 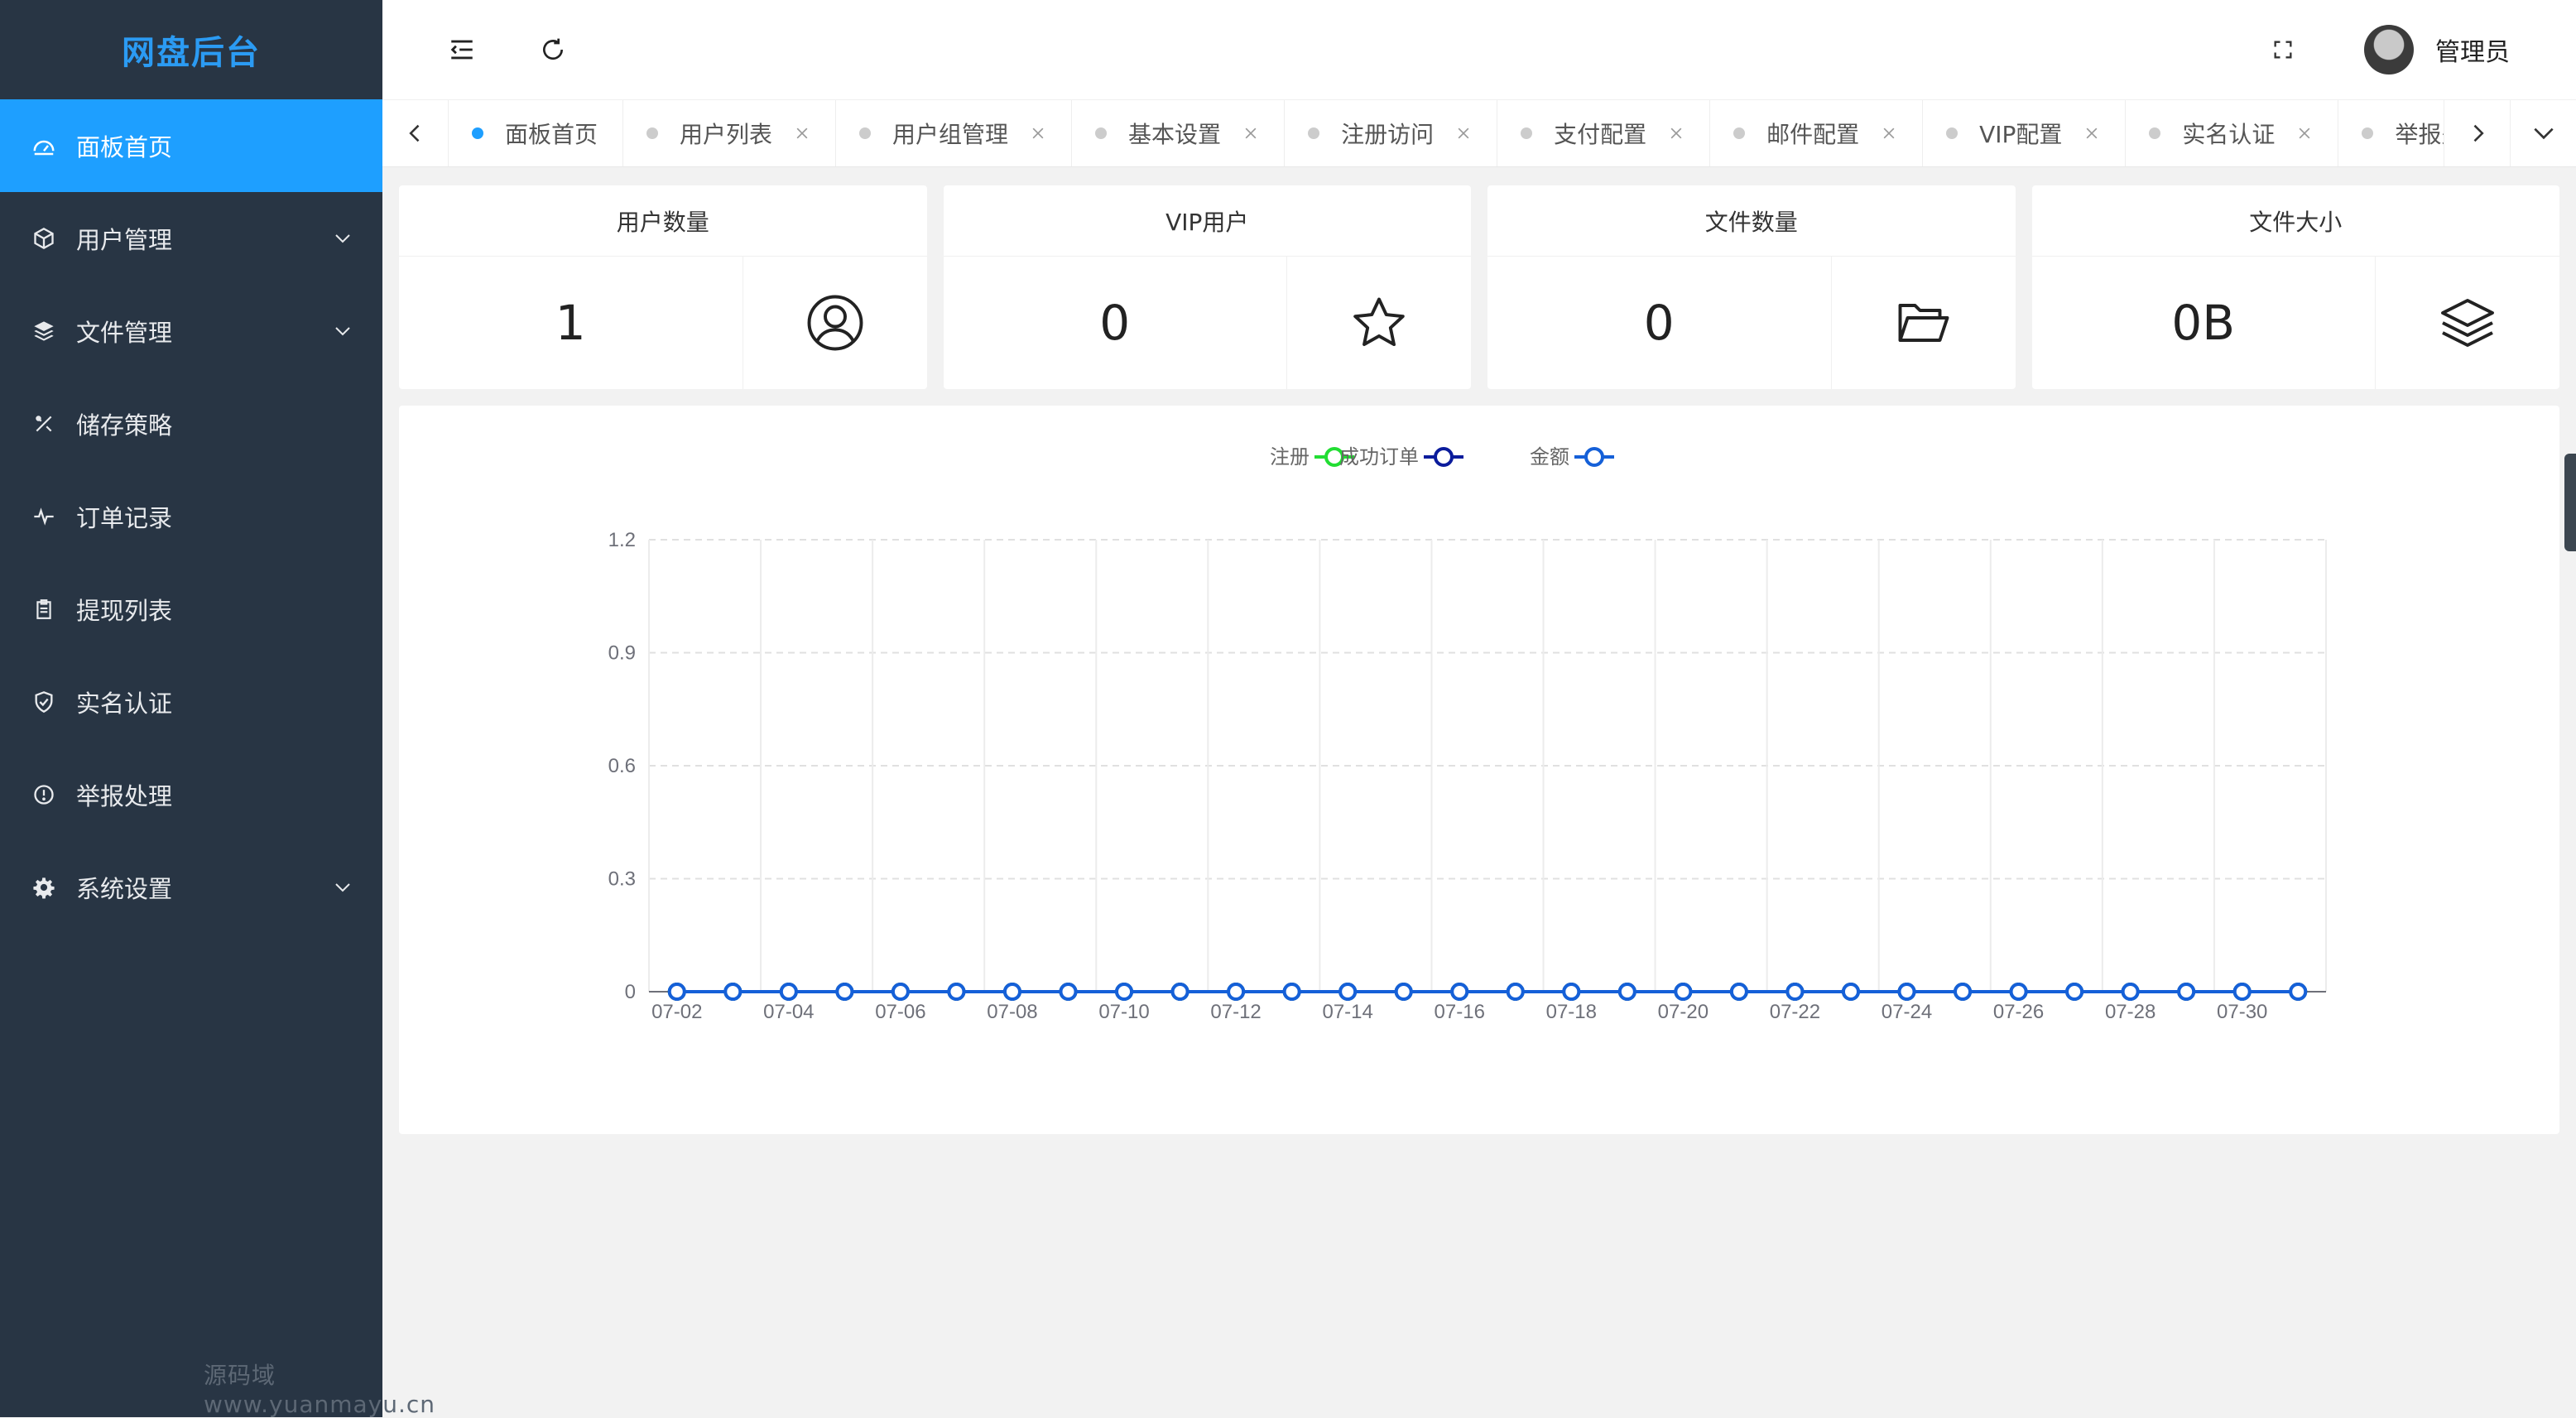 I want to click on y-tick-label: 0.3, so click(x=622, y=880).